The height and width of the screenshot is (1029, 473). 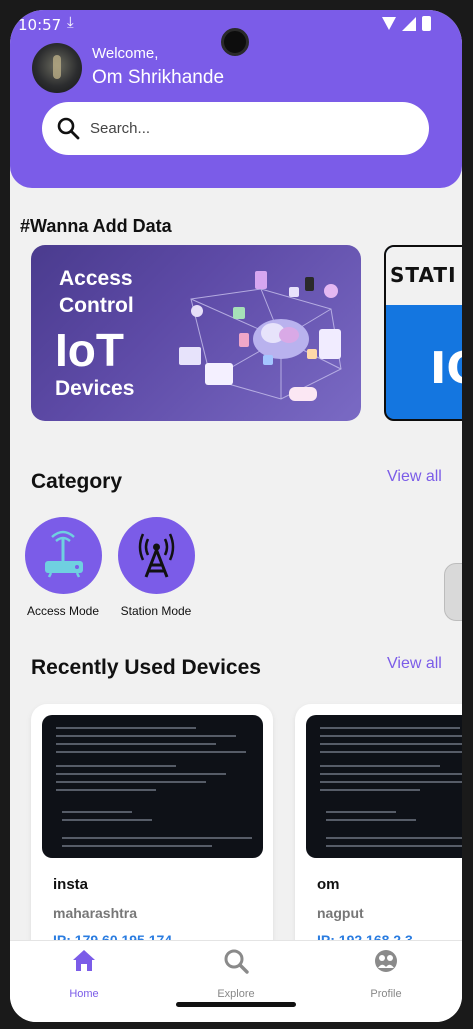 I want to click on category-label: Station Mode, so click(x=156, y=611).